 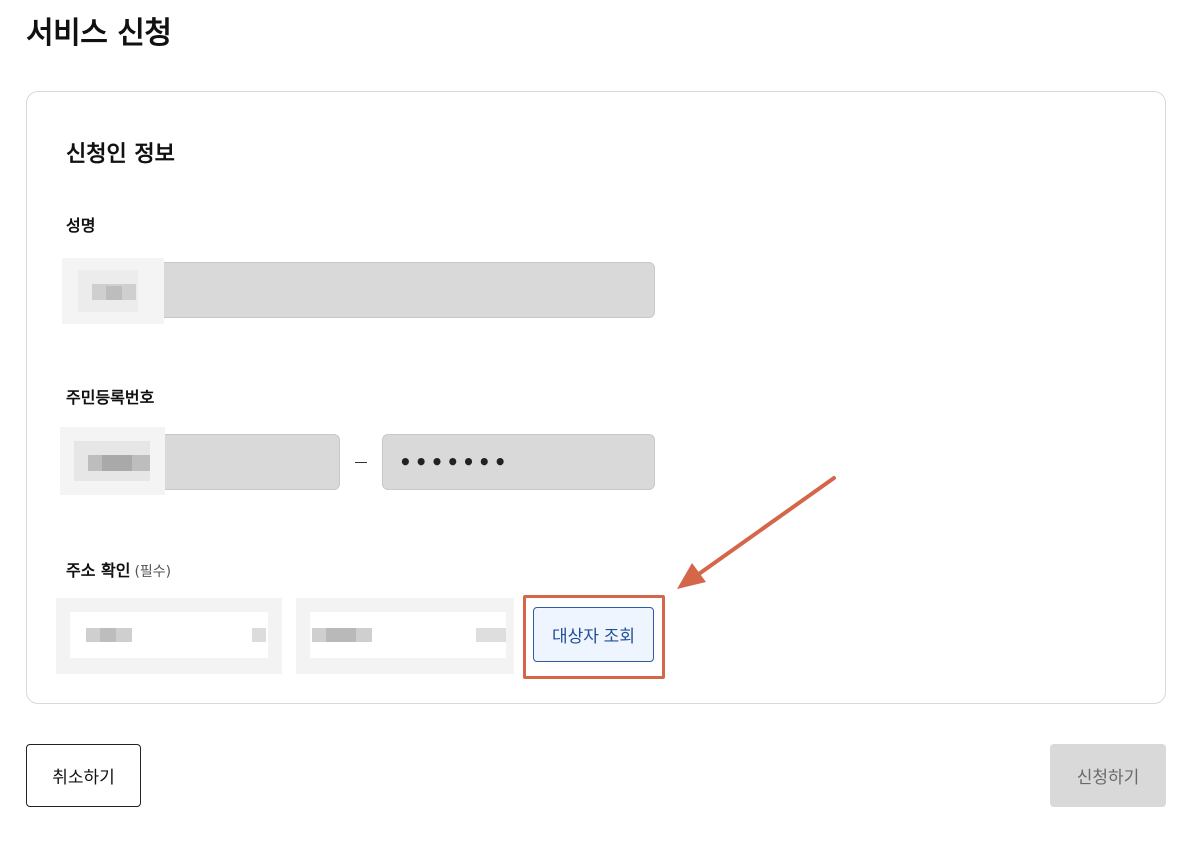 I want to click on address-required-hint: (필수), so click(x=153, y=572).